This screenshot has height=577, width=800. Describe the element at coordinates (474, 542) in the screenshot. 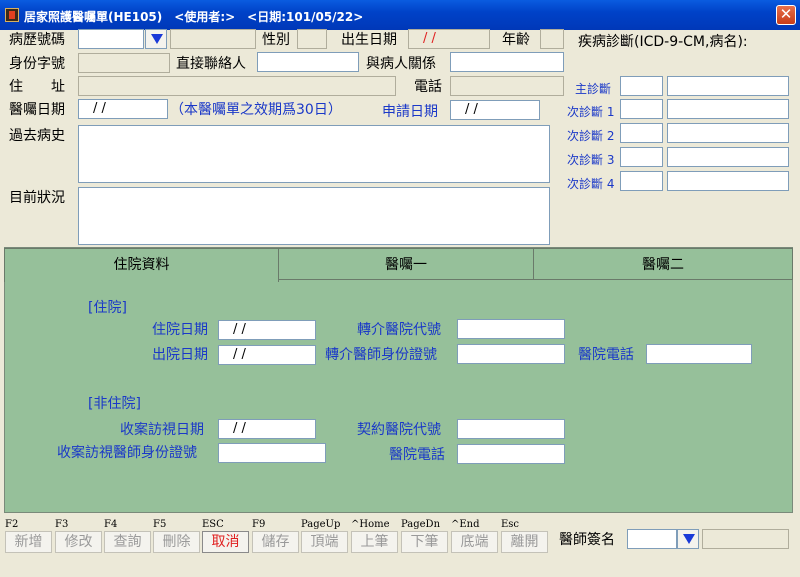

I see `last-record-button: 底端` at that location.